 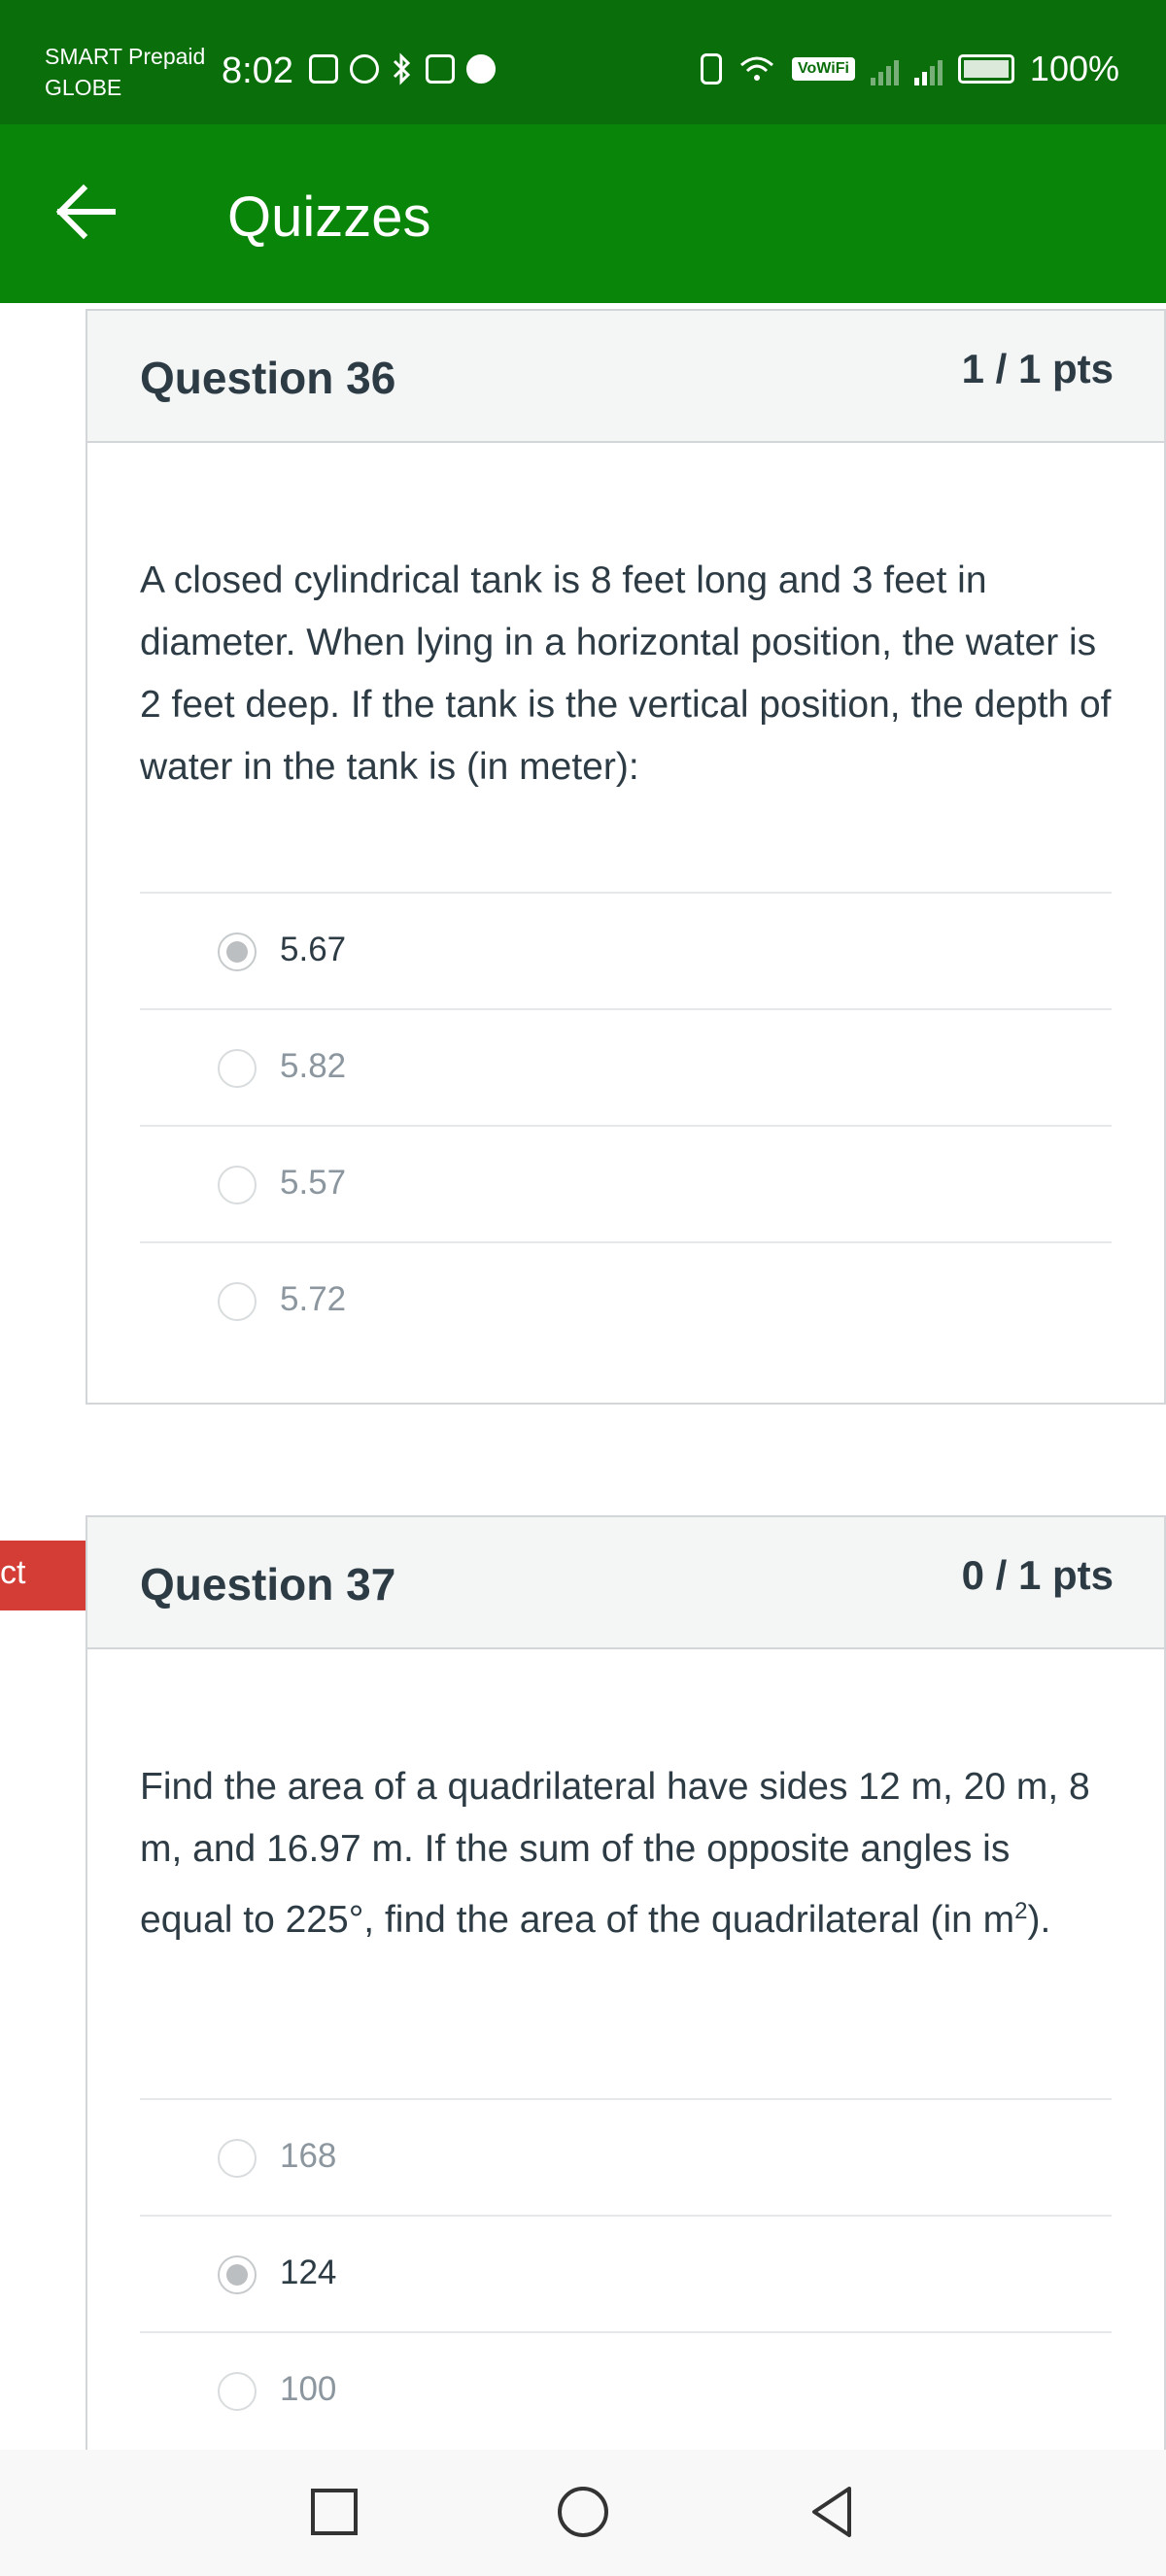 I want to click on question-header: Question 36 1 / 1 pts, so click(x=625, y=377).